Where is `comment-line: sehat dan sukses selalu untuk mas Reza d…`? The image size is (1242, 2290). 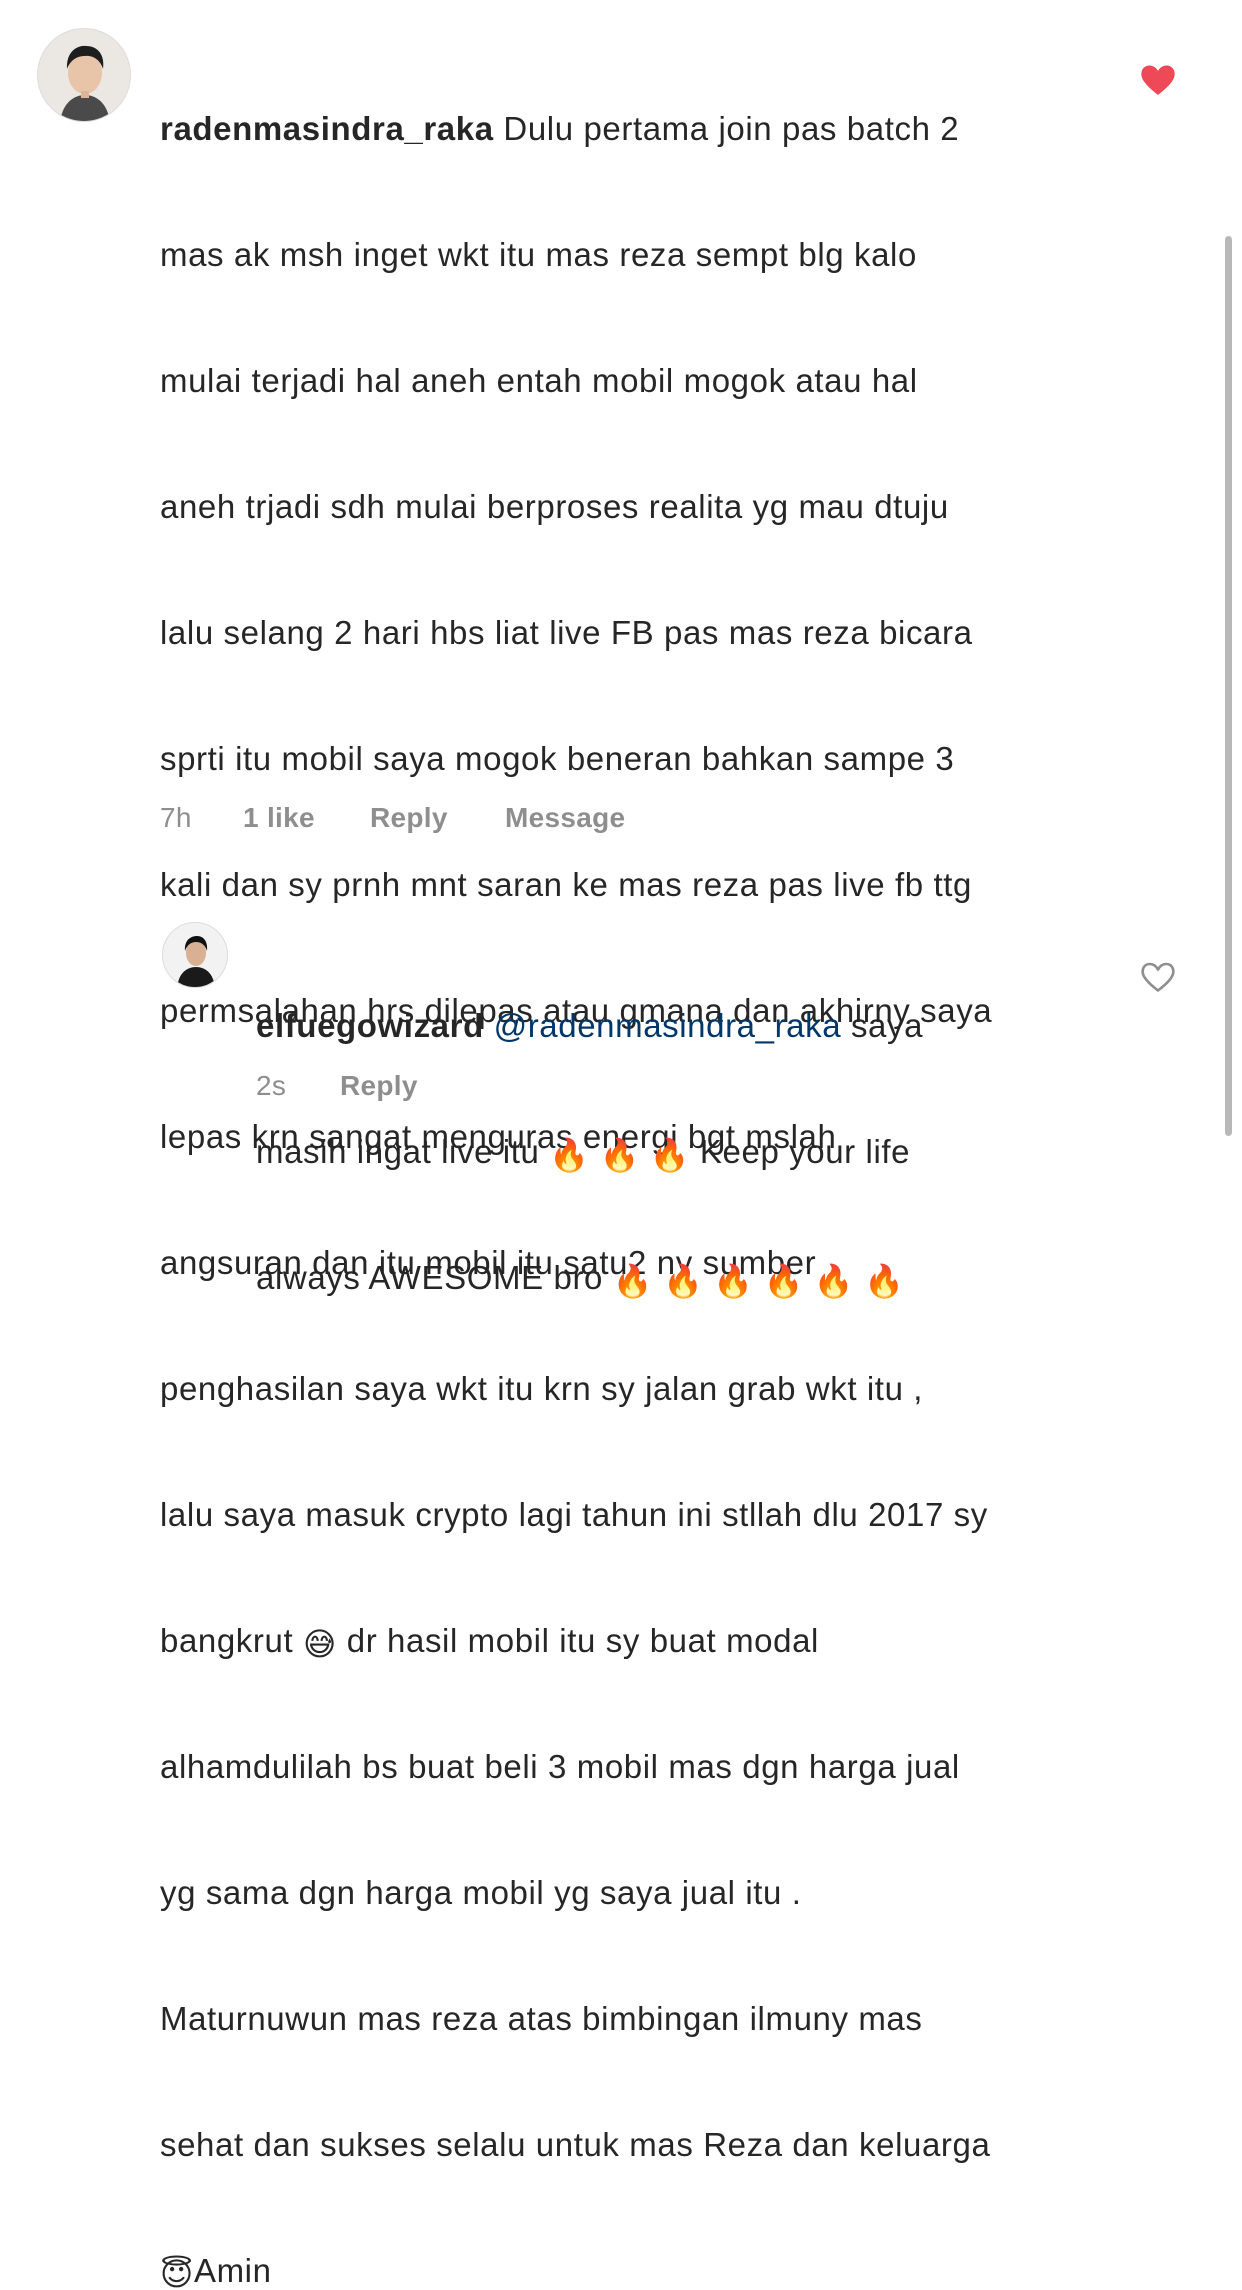 comment-line: sehat dan sukses selalu untuk mas Reza d… is located at coordinates (575, 2144).